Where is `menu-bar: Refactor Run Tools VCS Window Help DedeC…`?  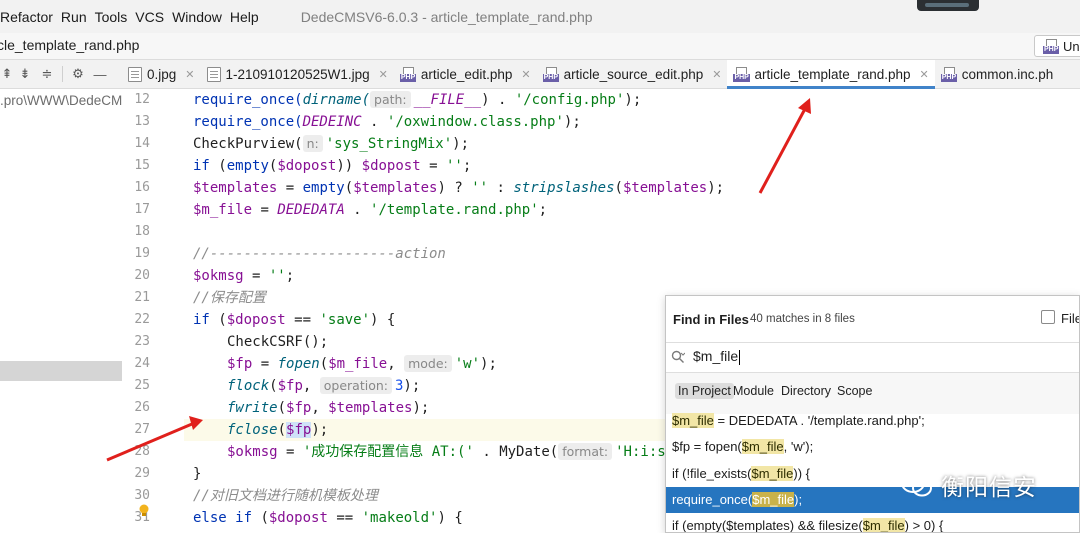 menu-bar: Refactor Run Tools VCS Window Help DedeC… is located at coordinates (540, 16).